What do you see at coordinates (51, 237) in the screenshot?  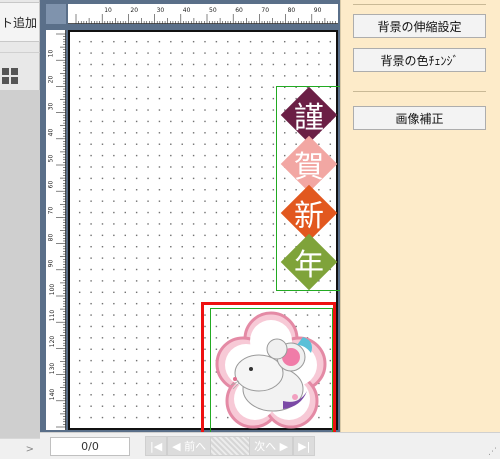 I see `ruler-left-label: 80` at bounding box center [51, 237].